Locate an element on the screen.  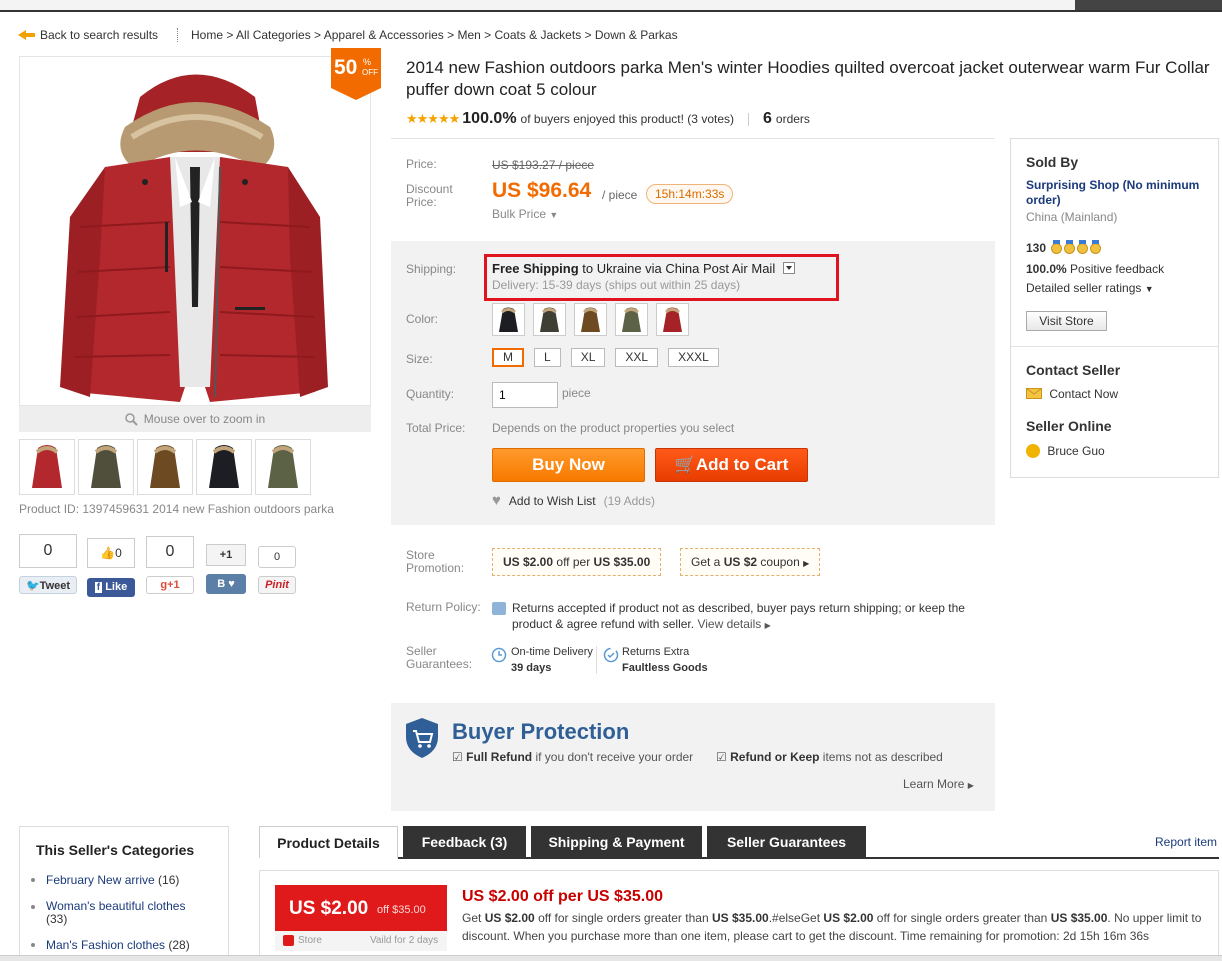
contact-now-link: Contact Now is located at coordinates (1072, 394).